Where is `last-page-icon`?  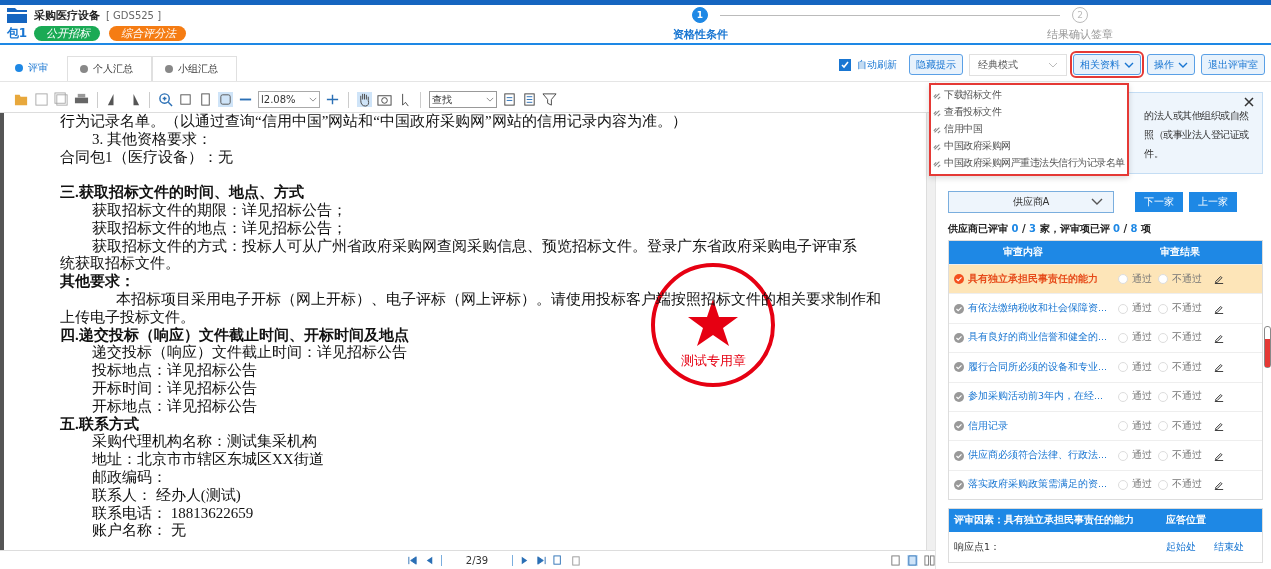 last-page-icon is located at coordinates (541, 560).